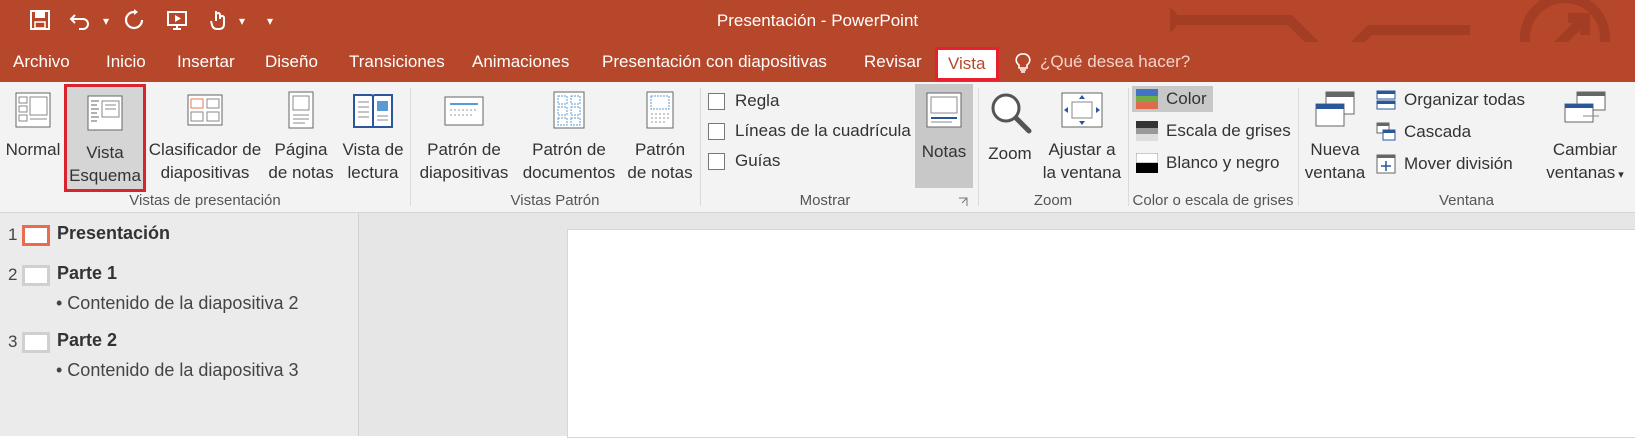 The image size is (1635, 438). Describe the element at coordinates (301, 149) in the screenshot. I see `notes-page-label-1: Página` at that location.